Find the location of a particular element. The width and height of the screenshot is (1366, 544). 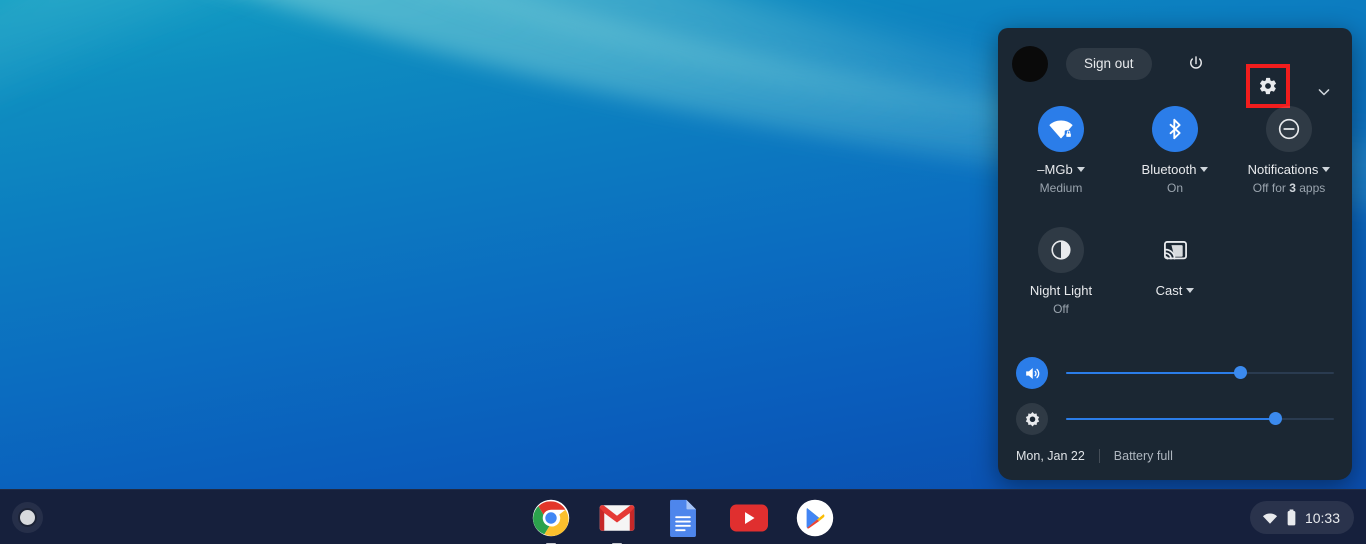

volume-icon is located at coordinates (1032, 373).